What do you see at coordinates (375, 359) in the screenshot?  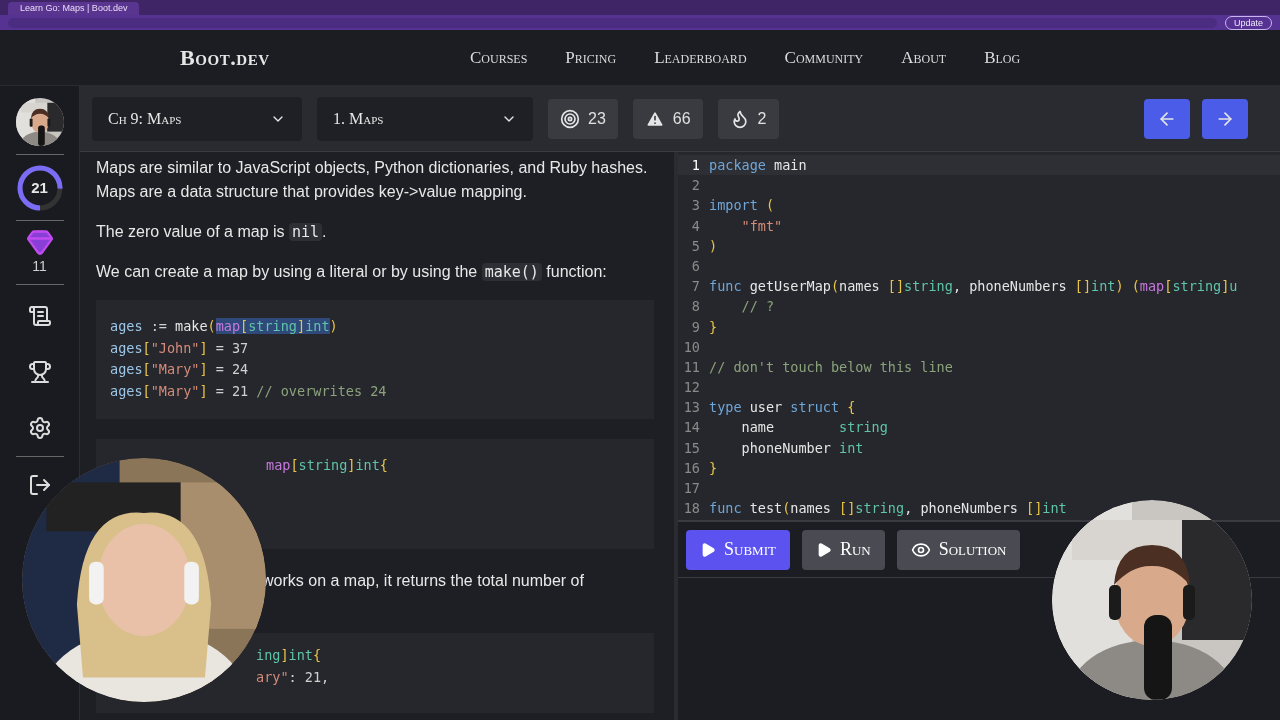 I see `code-block: ages := make(map[string]int) ages["John"] = 37 ages["Mary"] = 24 ages["Mary"] = 21 // overwrites 24` at bounding box center [375, 359].